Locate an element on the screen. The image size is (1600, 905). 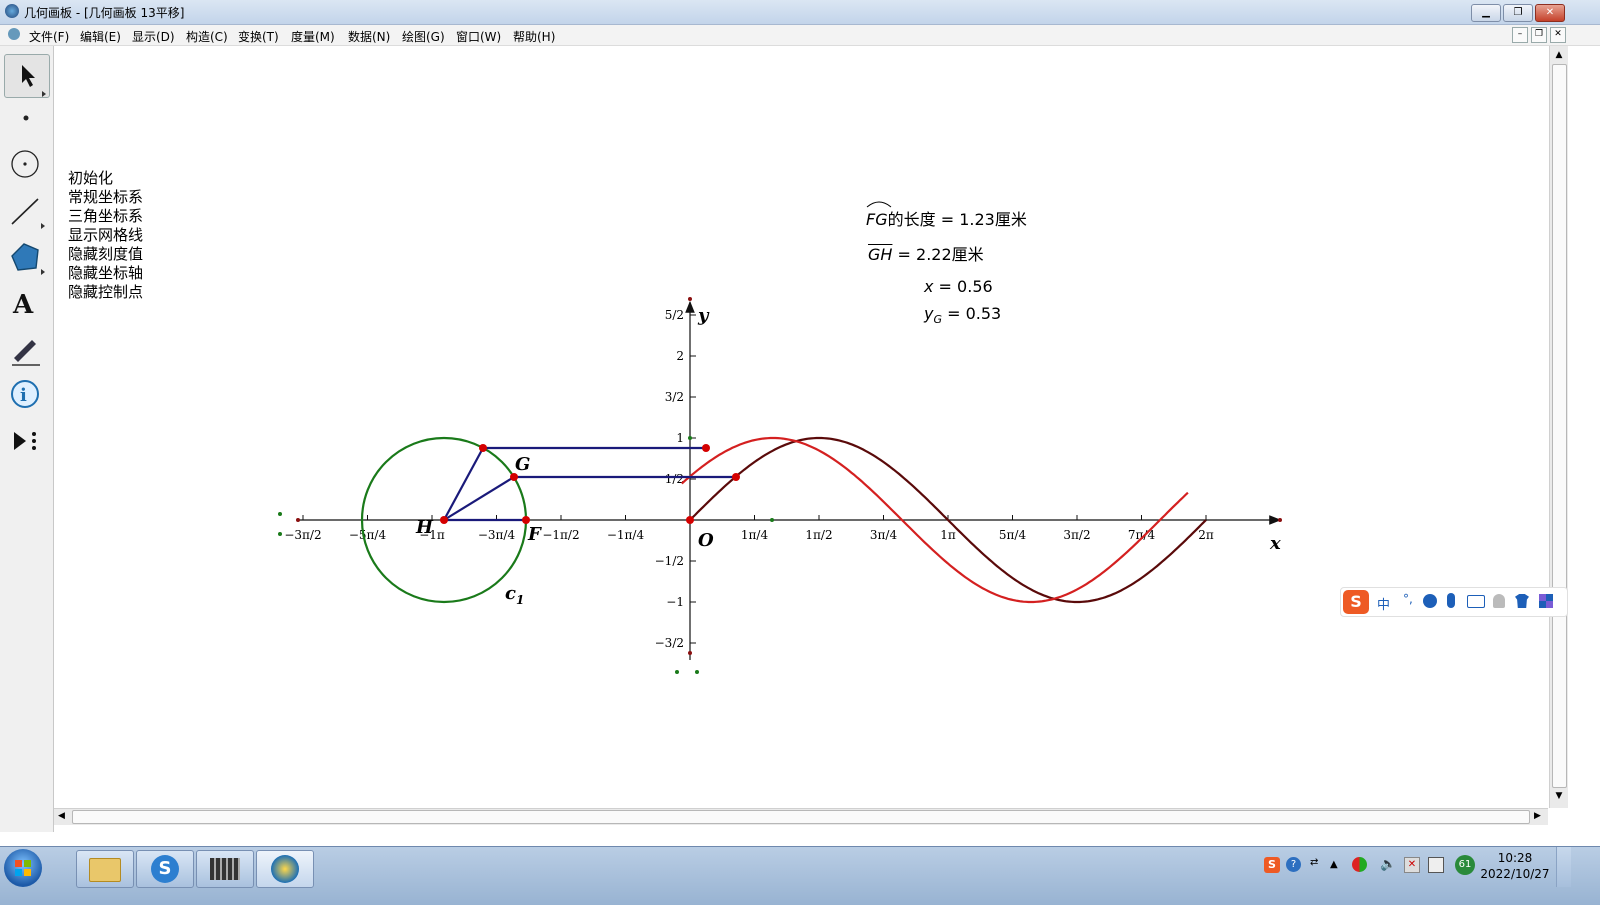
line-tool is located at coordinates (26, 211).